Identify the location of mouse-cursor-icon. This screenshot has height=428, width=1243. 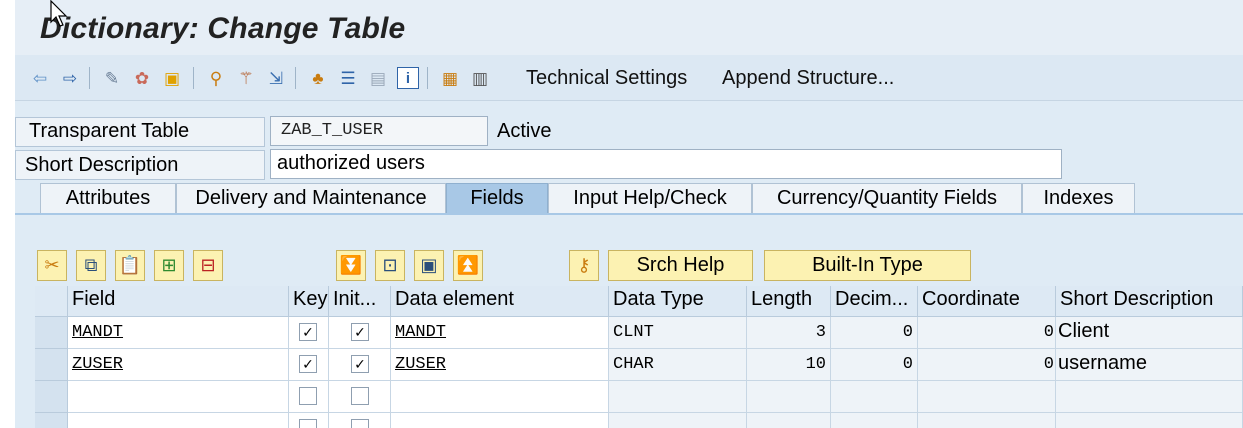
(59, 13).